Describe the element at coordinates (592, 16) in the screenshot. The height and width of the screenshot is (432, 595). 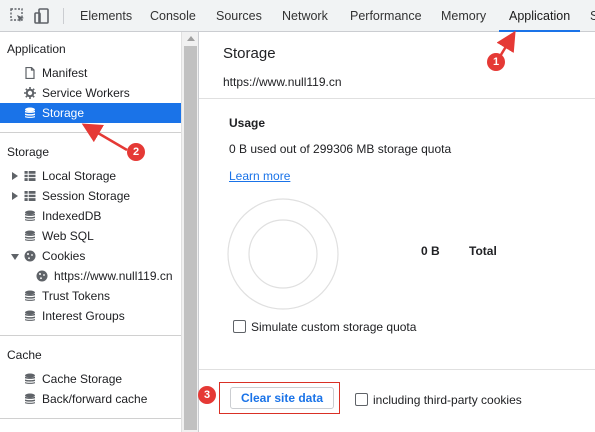
I see `tab-overflow: S` at that location.